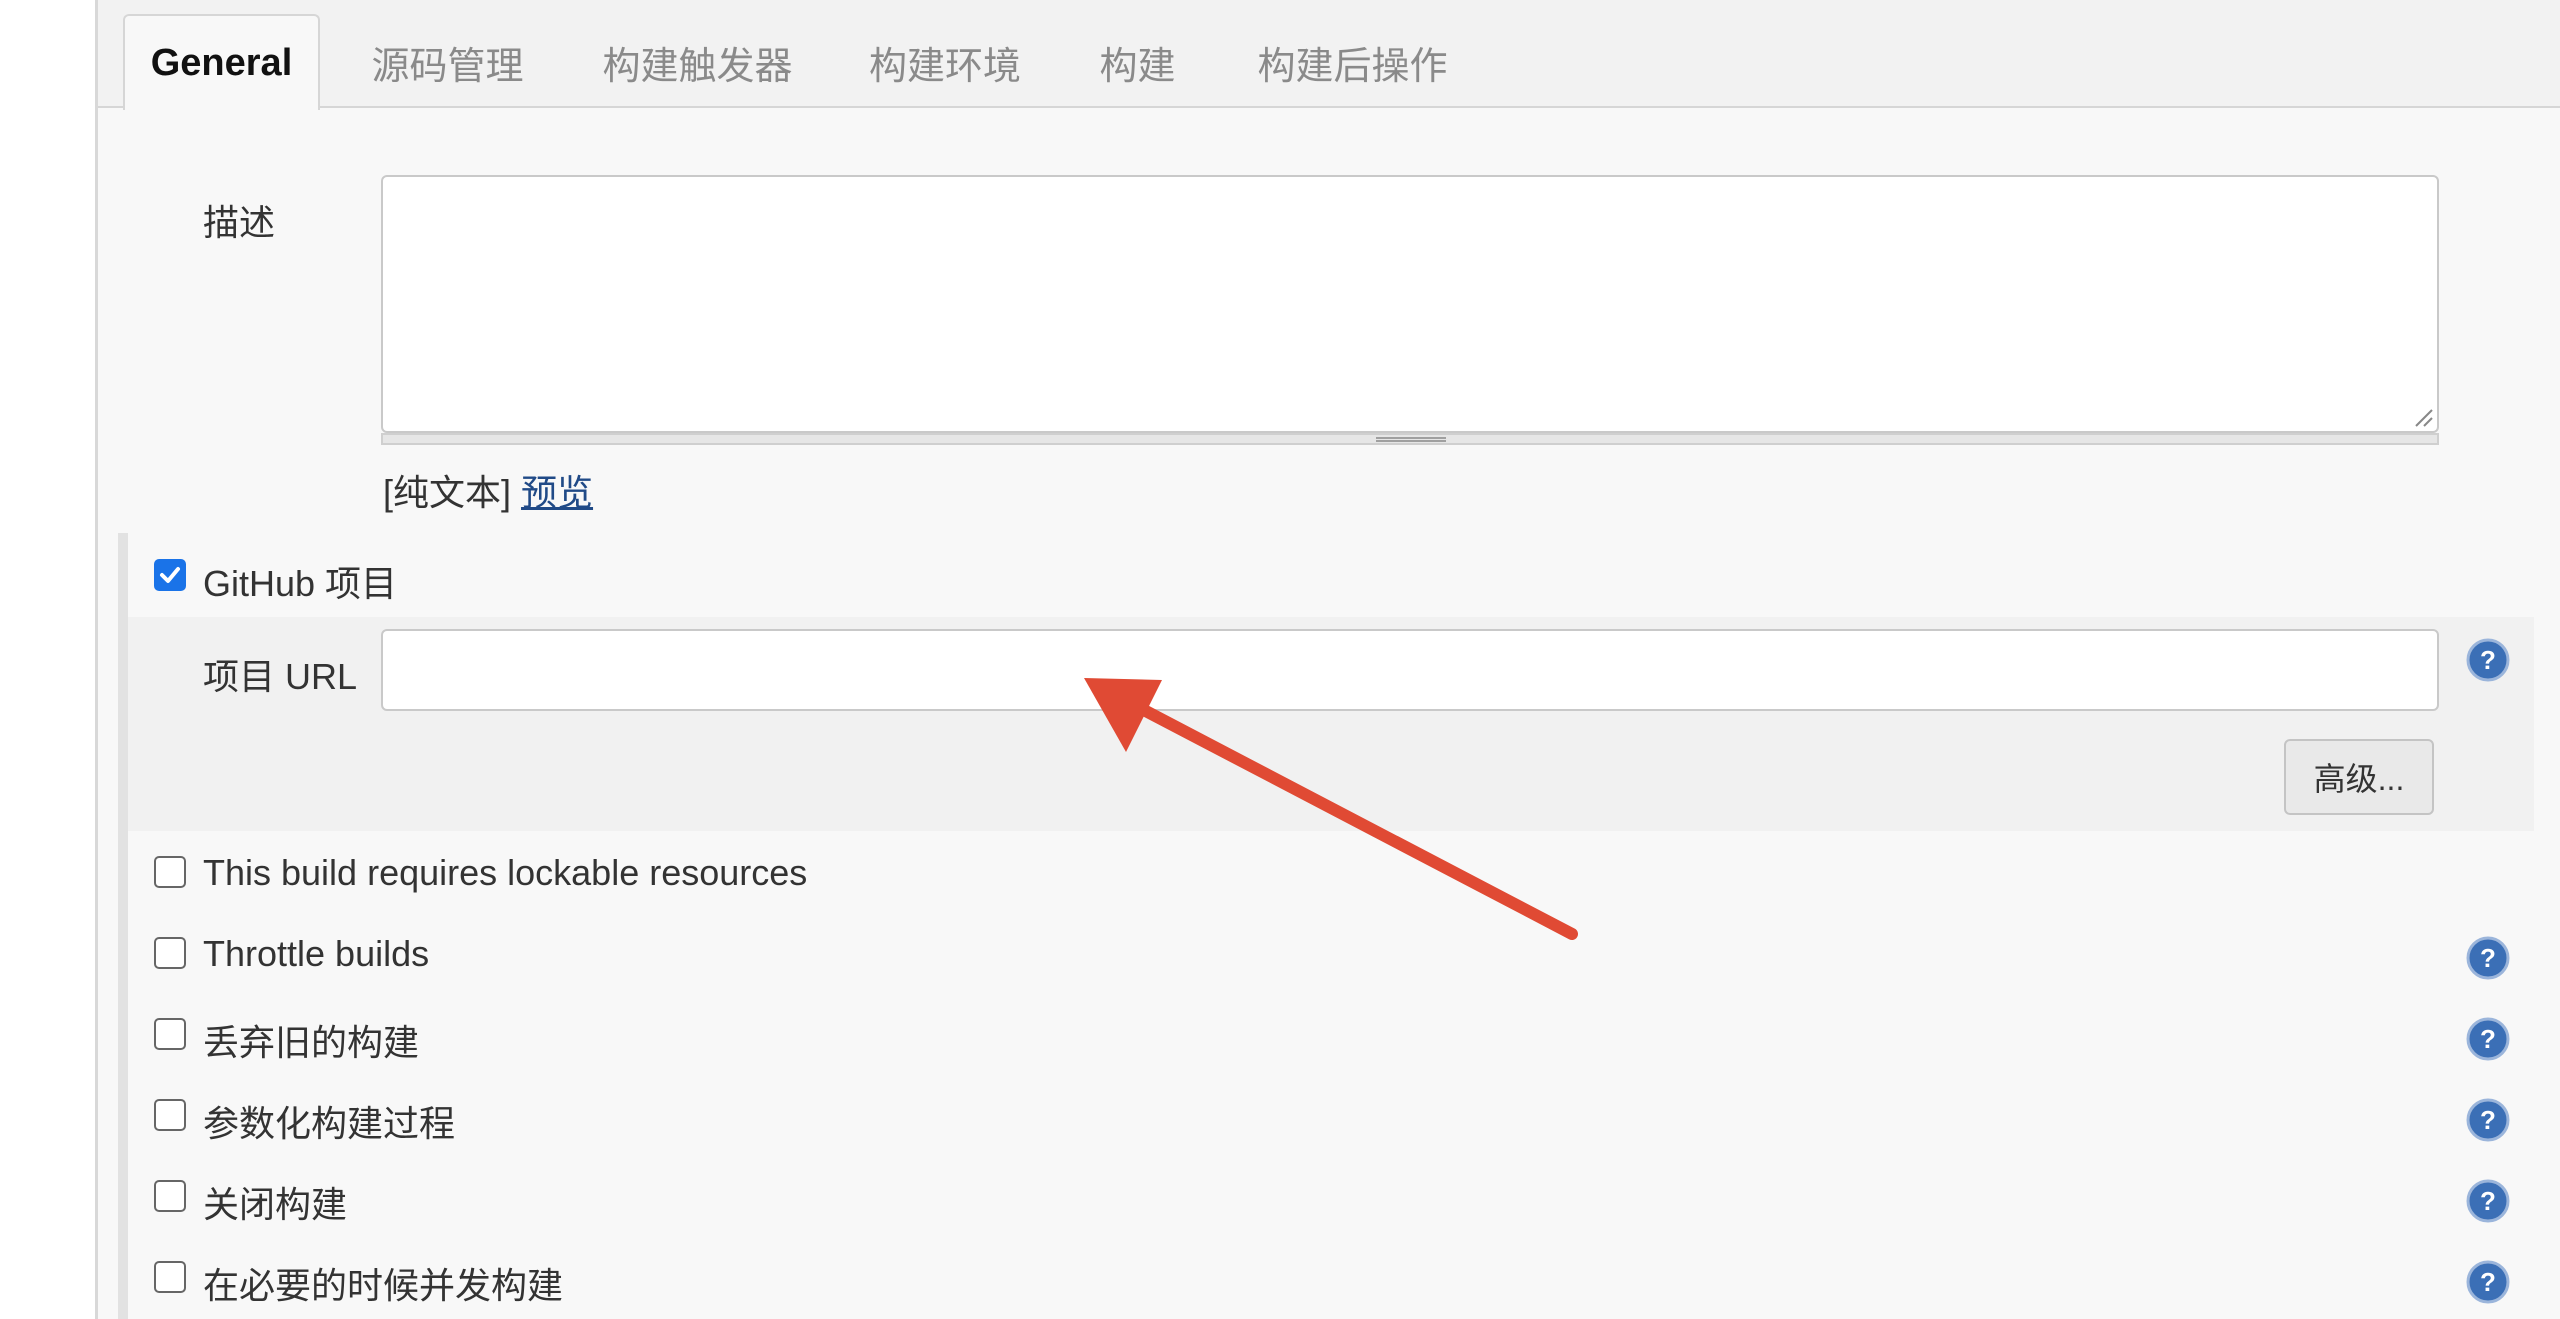 Image resolution: width=2560 pixels, height=1319 pixels. I want to click on tab-source-code-management: 源码管理, so click(447, 62).